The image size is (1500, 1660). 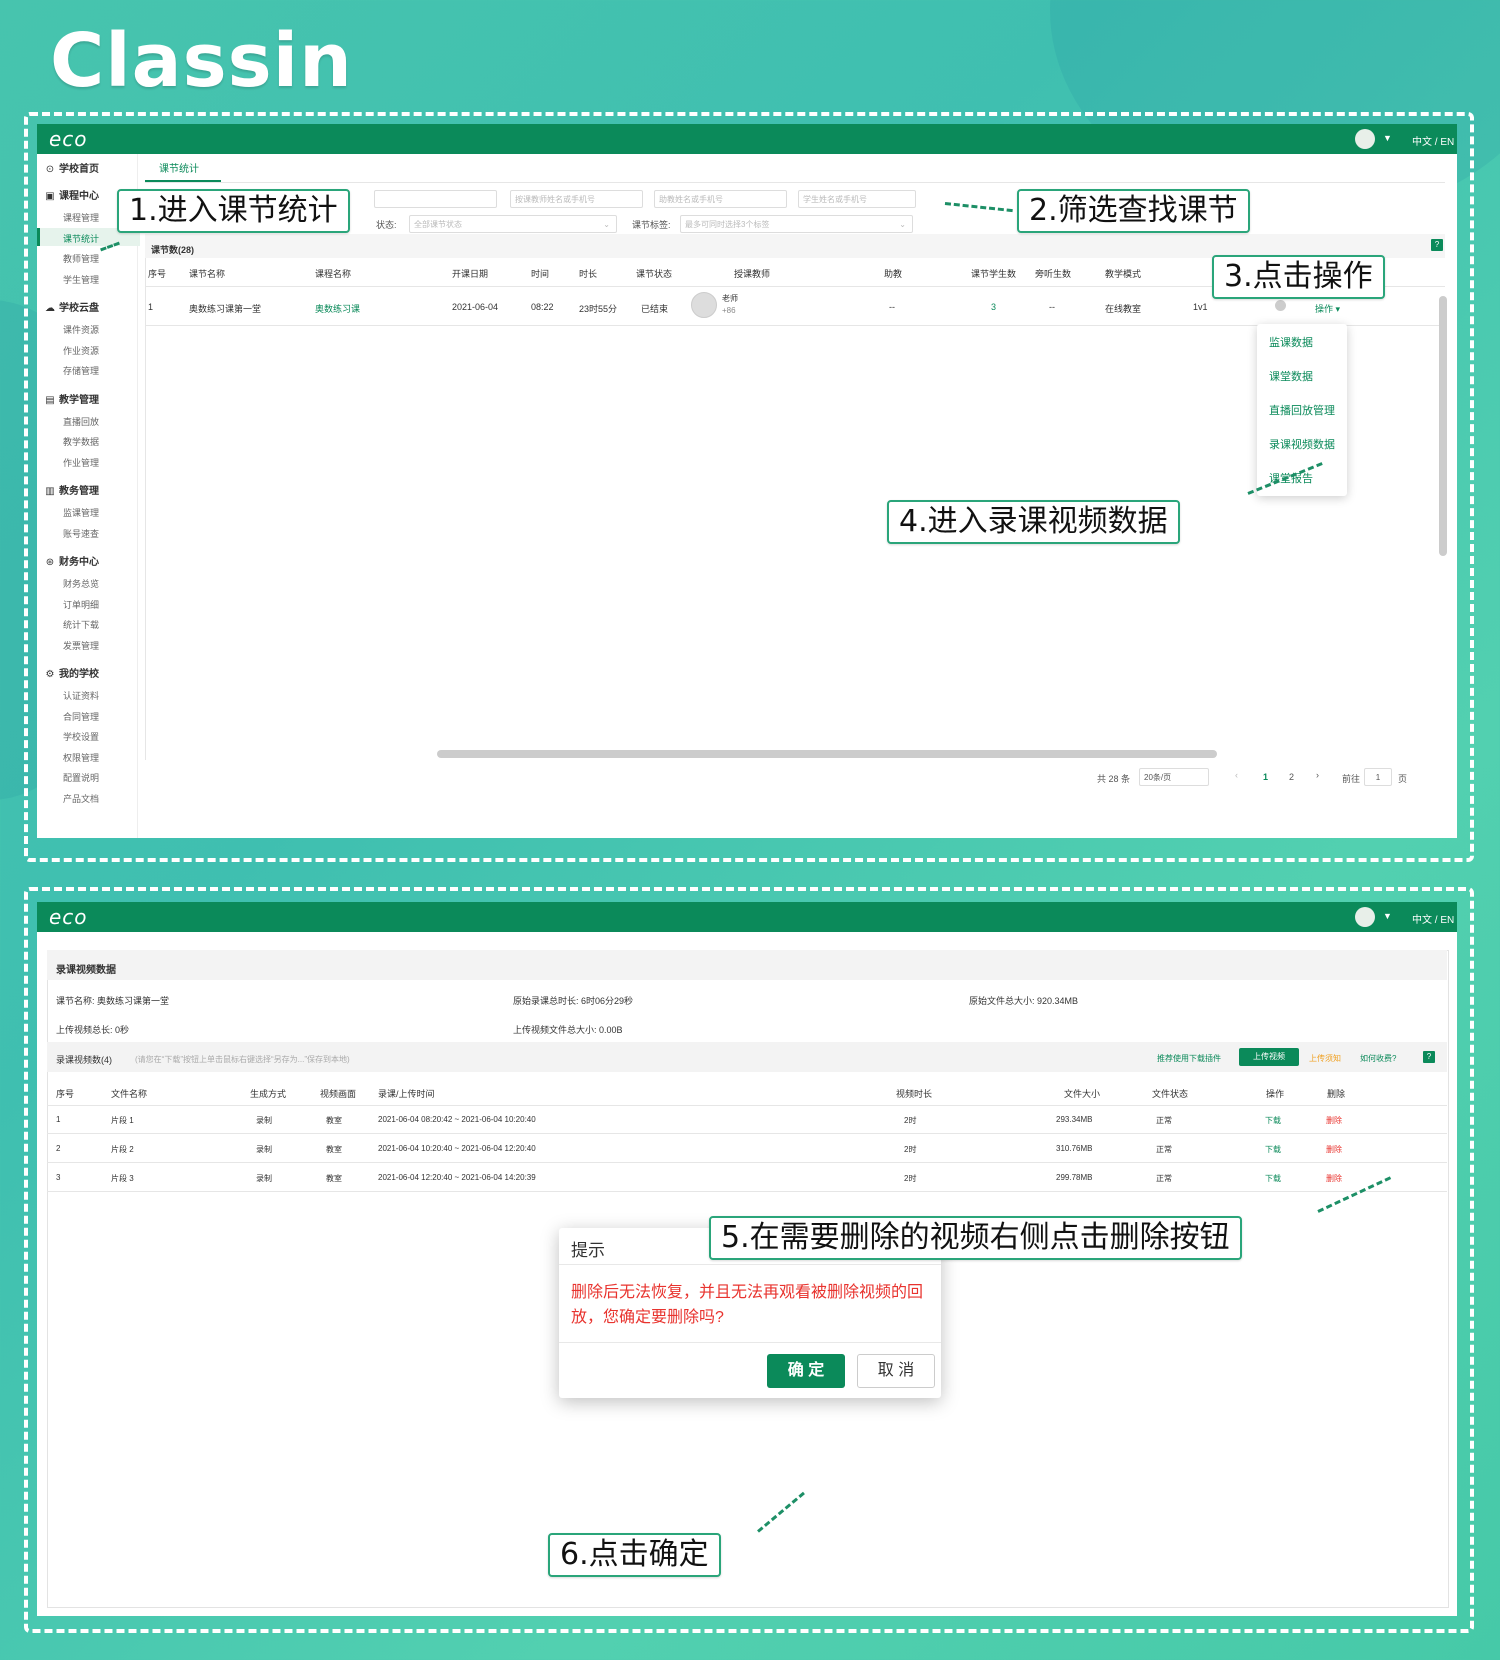 I want to click on info-icon, so click(x=1280, y=305).